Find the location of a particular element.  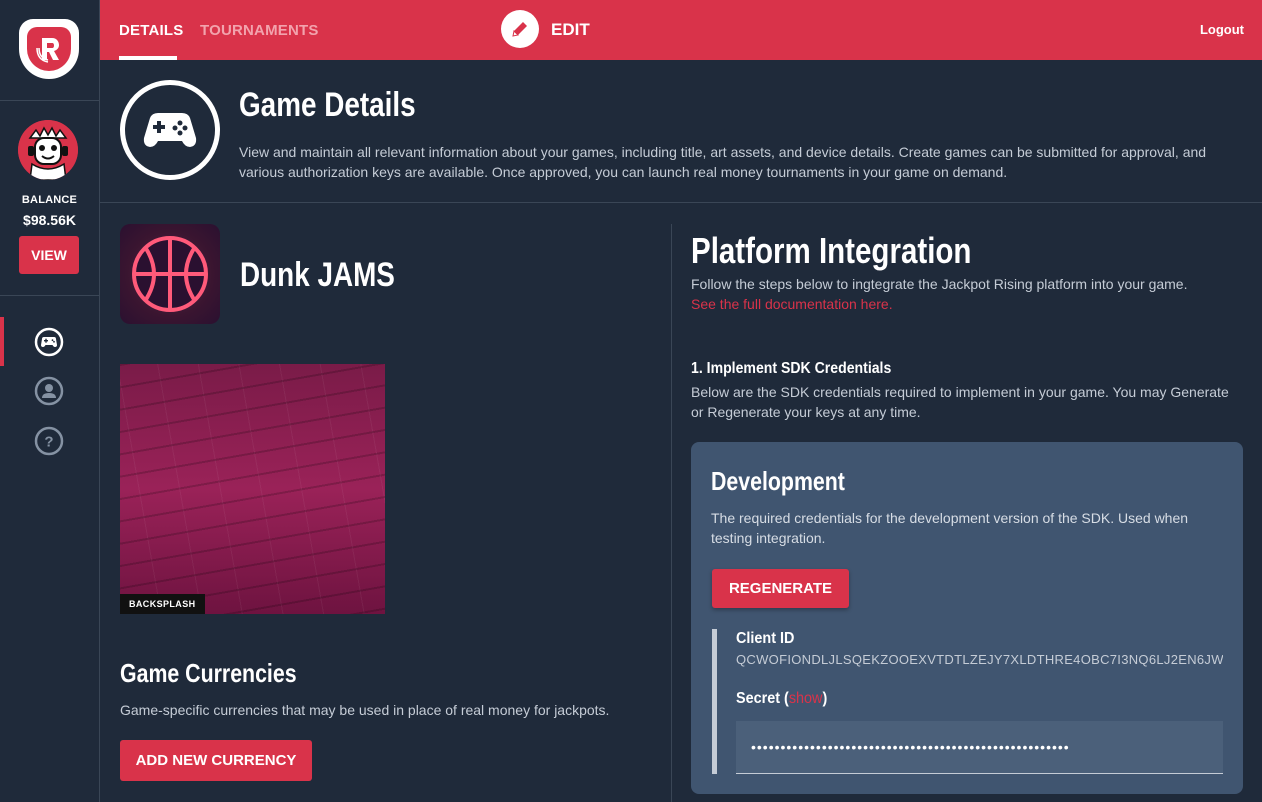

development-title: Development is located at coordinates (778, 481).